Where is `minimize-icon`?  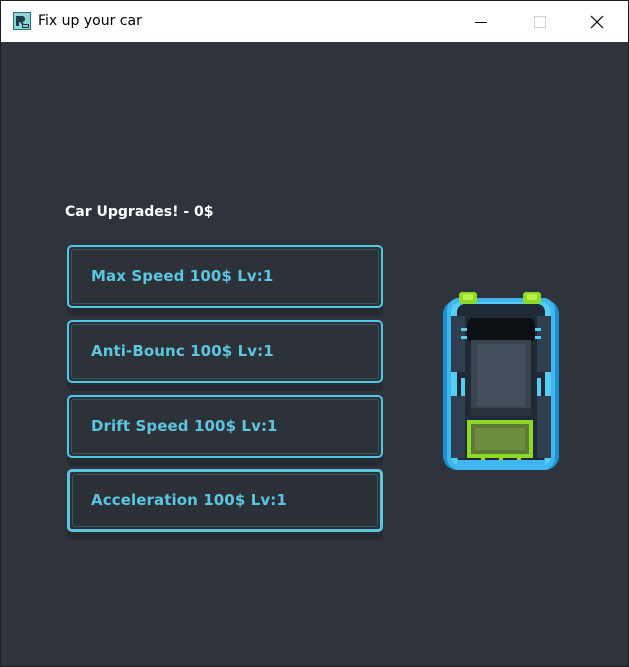
minimize-icon is located at coordinates (481, 22).